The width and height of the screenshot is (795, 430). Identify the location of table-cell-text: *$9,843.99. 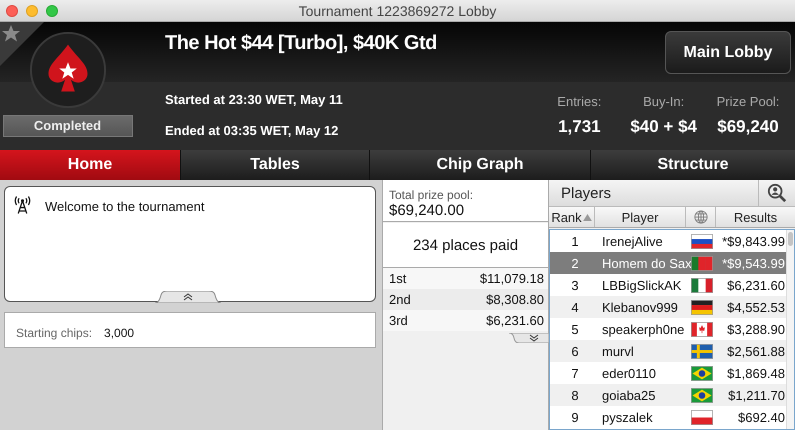
(753, 241).